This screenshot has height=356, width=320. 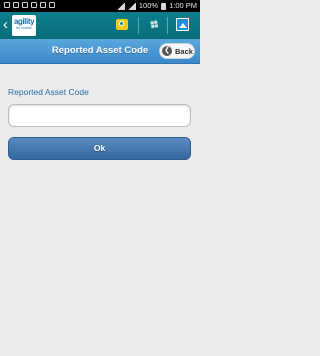 I want to click on nav-back-icon: ‹, so click(x=5, y=25).